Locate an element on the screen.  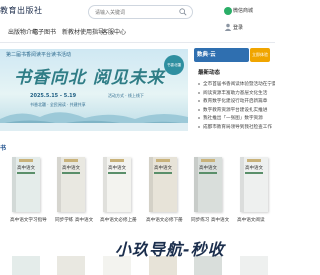
promo-try-badge: 立即体验 is located at coordinates (260, 55).